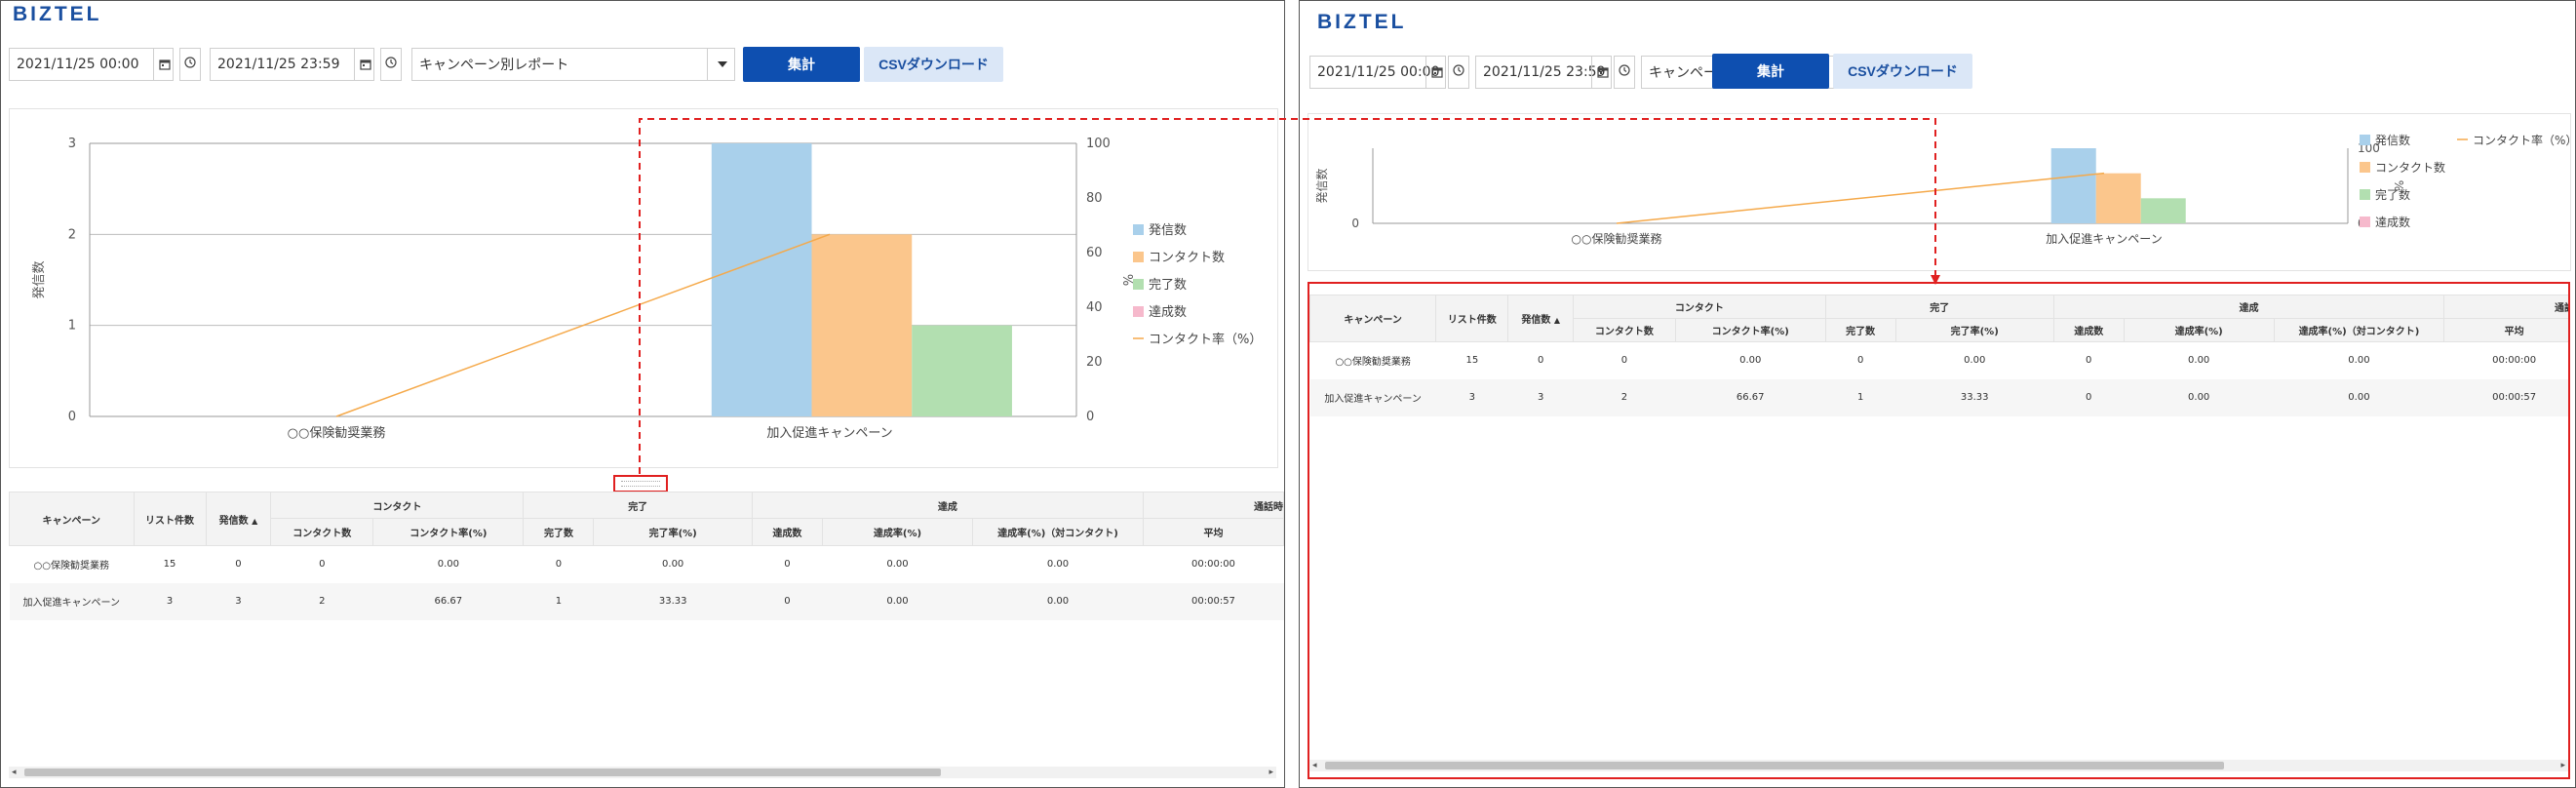  Describe the element at coordinates (1556, 320) in the screenshot. I see `sort-asc-icon: ▲` at that location.